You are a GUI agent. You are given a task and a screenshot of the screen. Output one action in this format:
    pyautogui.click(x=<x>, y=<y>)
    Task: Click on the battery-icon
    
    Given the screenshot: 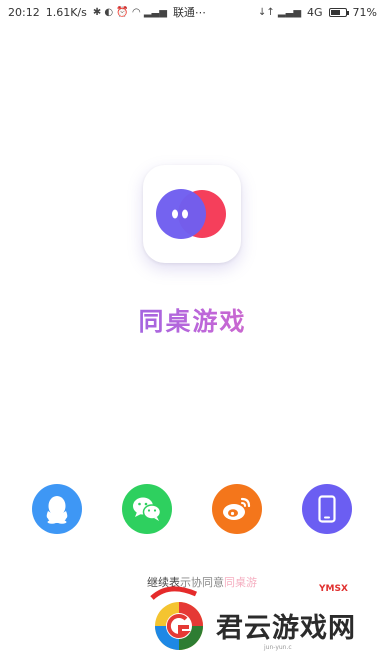 What is the action you would take?
    pyautogui.click(x=338, y=12)
    